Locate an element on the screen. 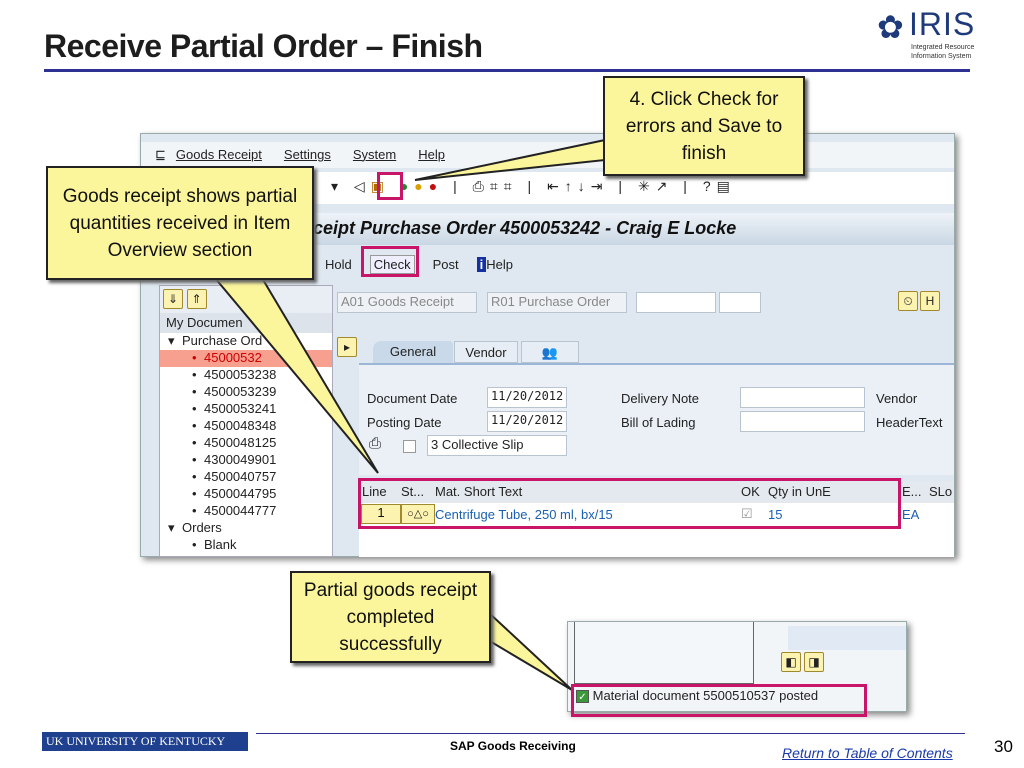  pointer-left is located at coordinates (295, 375).